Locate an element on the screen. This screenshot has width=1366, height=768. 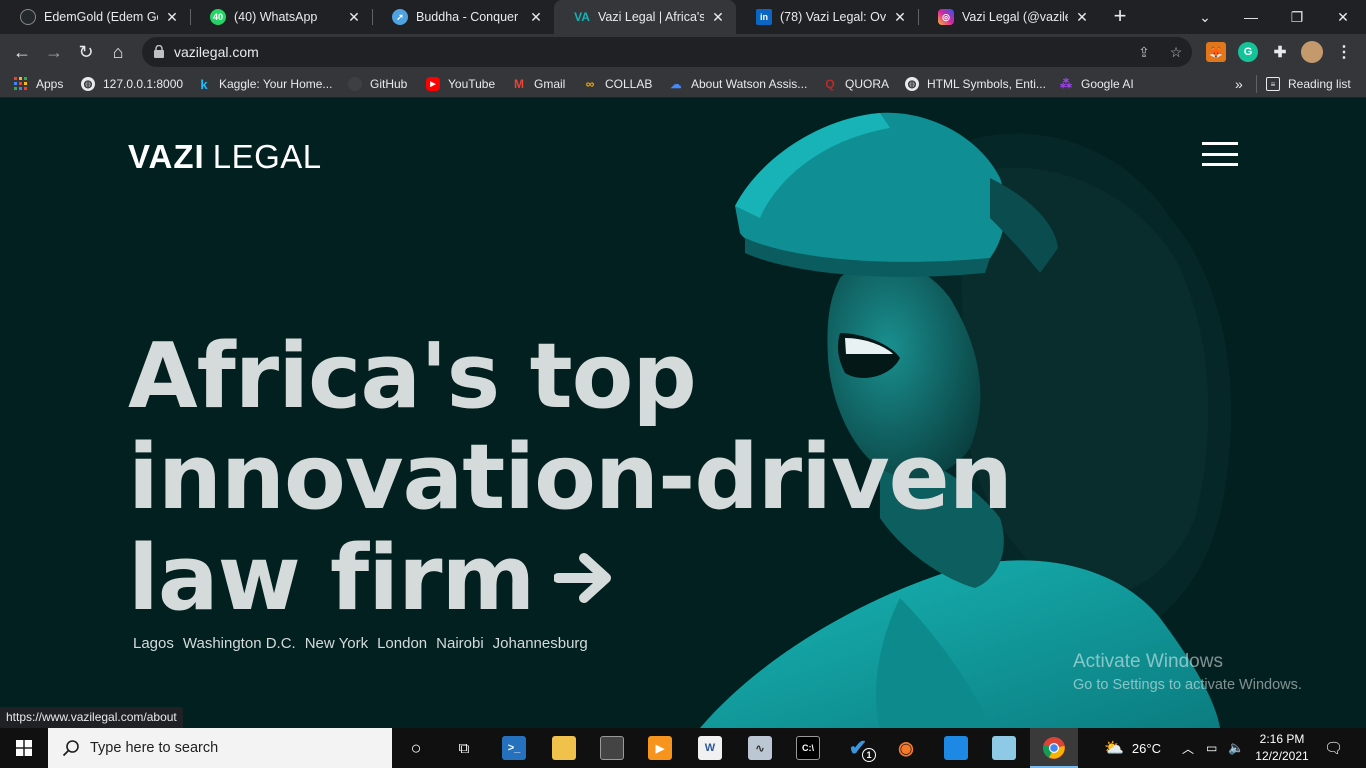
file-explorer-icon is located at coordinates (564, 748).